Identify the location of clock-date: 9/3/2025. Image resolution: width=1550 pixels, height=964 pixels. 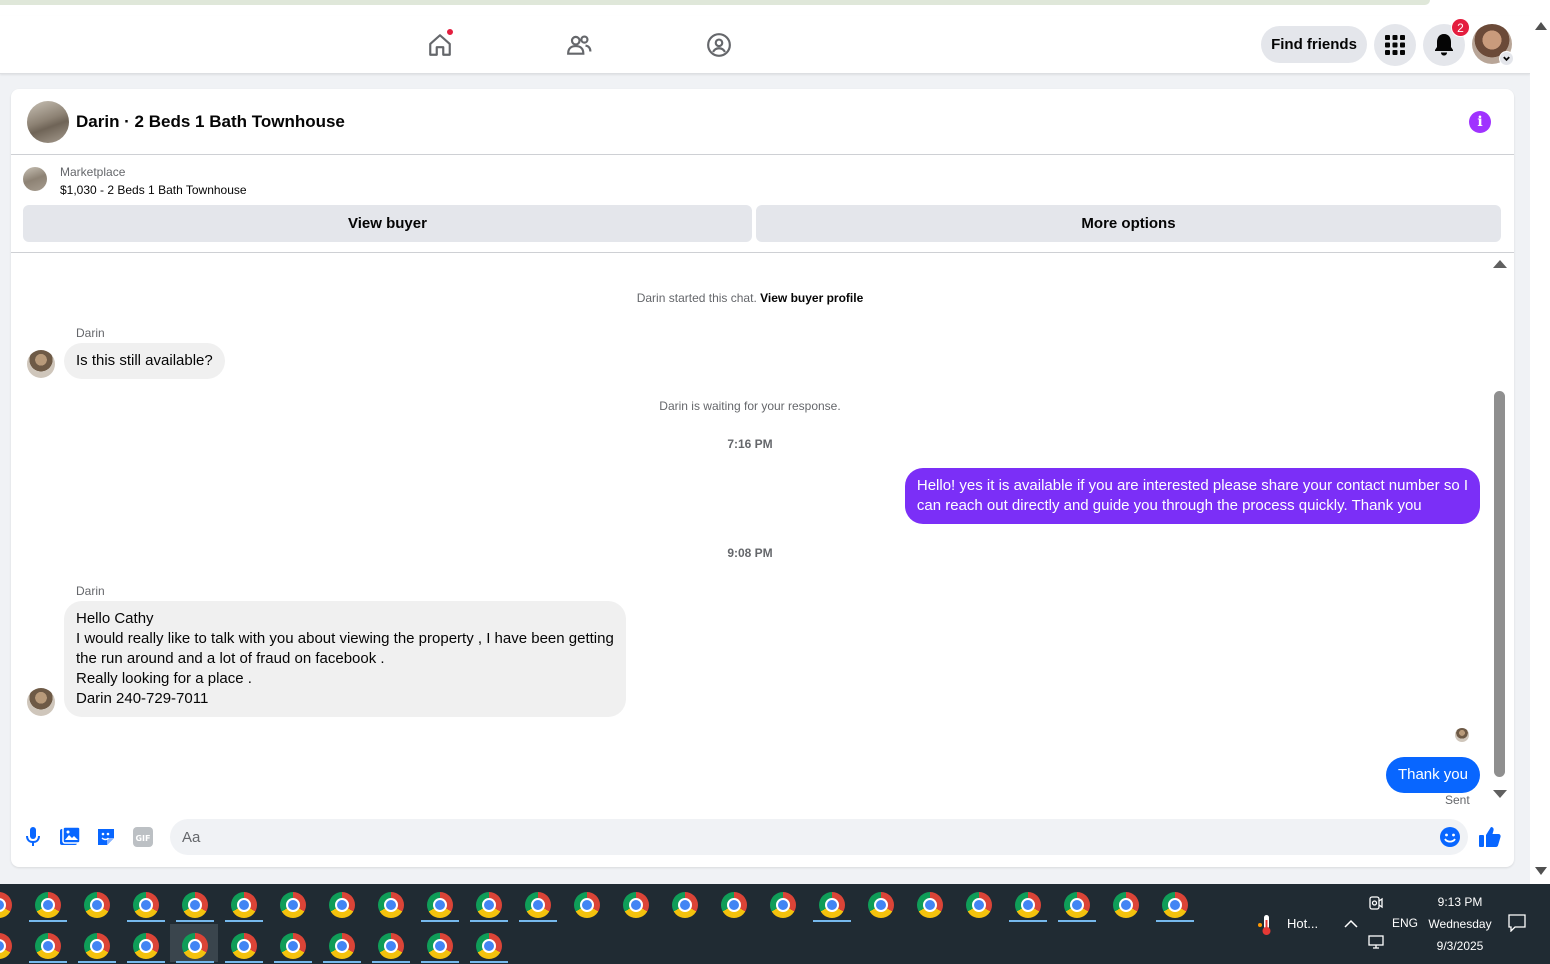
(1460, 946).